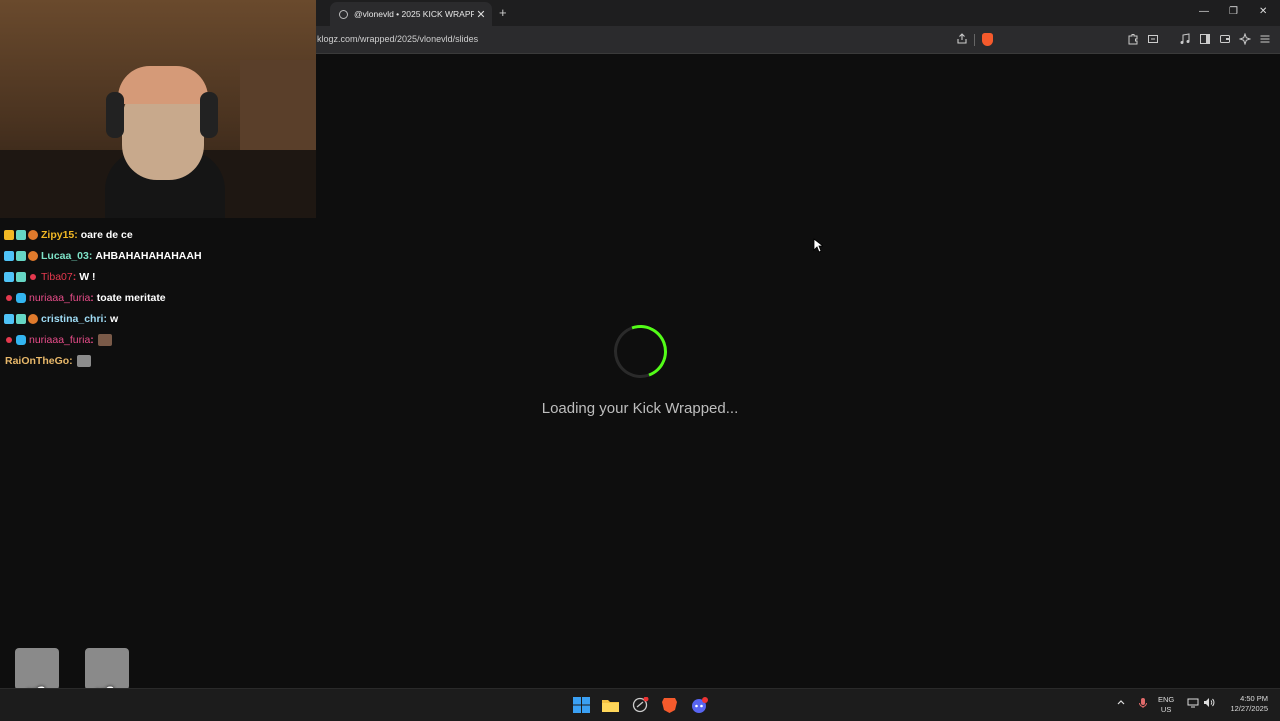  Describe the element at coordinates (163, 85) in the screenshot. I see `streamer-hat` at that location.